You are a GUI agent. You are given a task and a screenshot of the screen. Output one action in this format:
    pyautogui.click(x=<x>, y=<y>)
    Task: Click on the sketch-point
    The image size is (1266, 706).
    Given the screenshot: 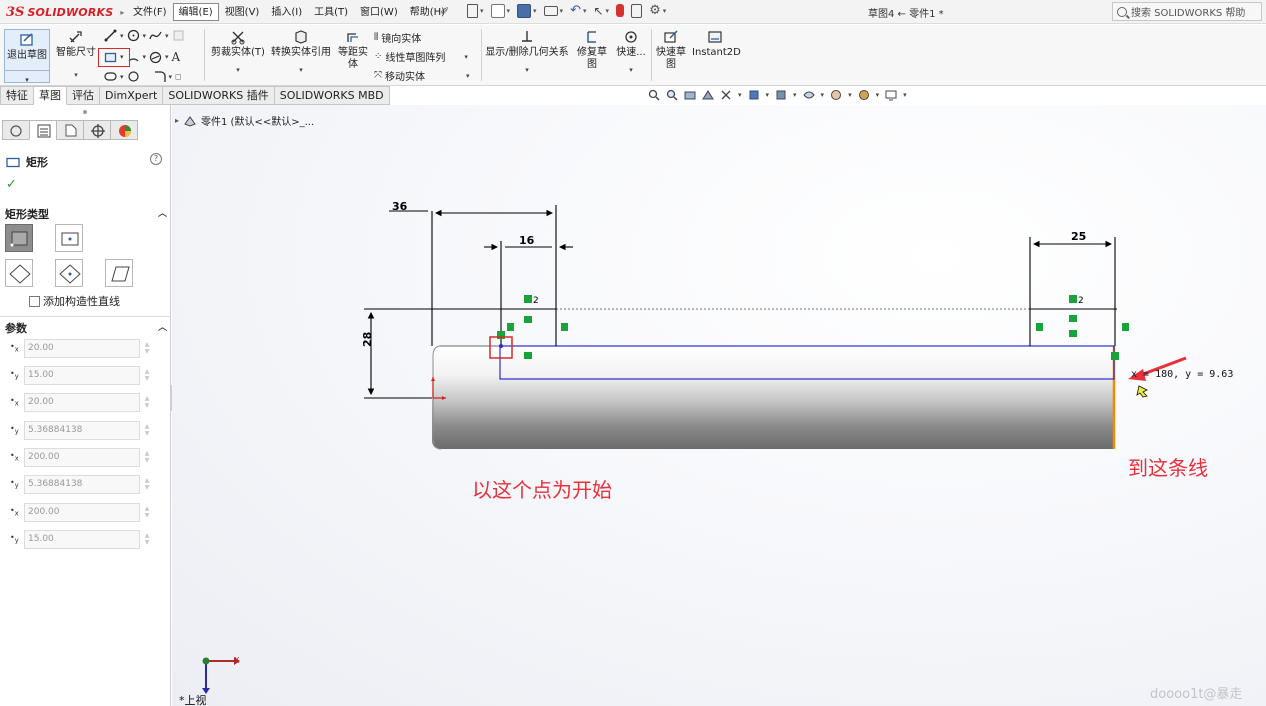 What is the action you would take?
    pyautogui.click(x=501, y=346)
    